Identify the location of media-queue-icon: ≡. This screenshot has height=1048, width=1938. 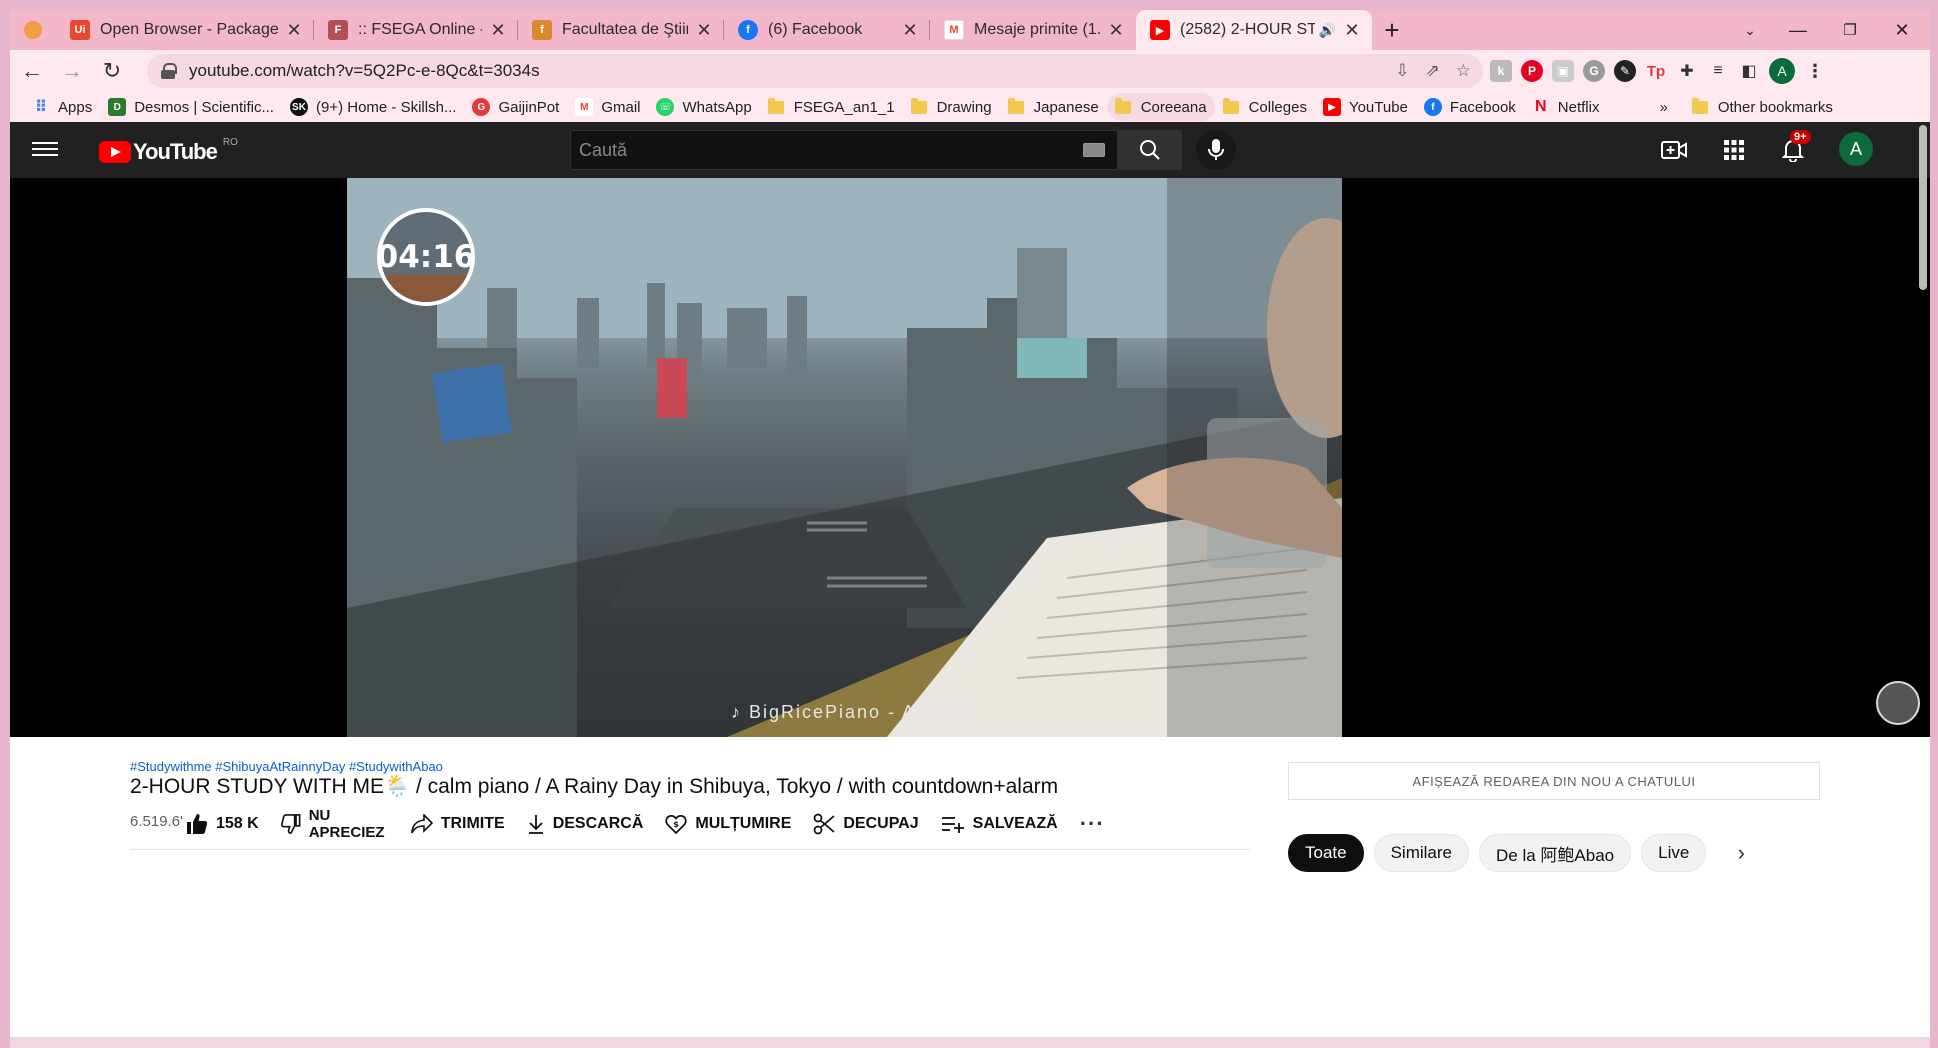
(1718, 71).